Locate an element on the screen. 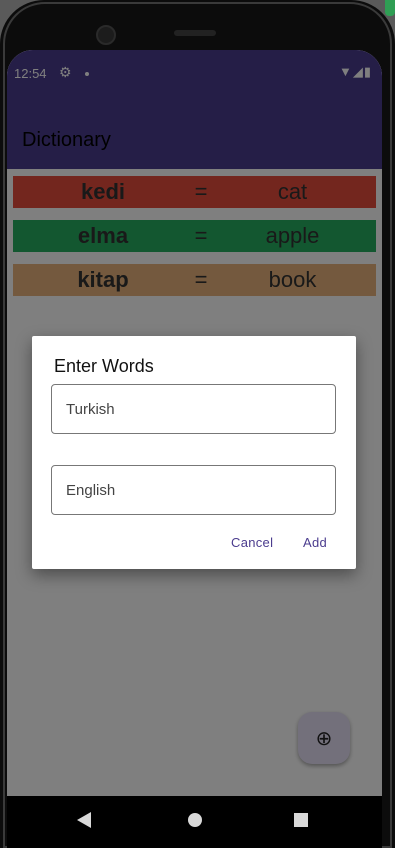 Image resolution: width=395 pixels, height=848 pixels. cancel-button: Cancel is located at coordinates (252, 542).